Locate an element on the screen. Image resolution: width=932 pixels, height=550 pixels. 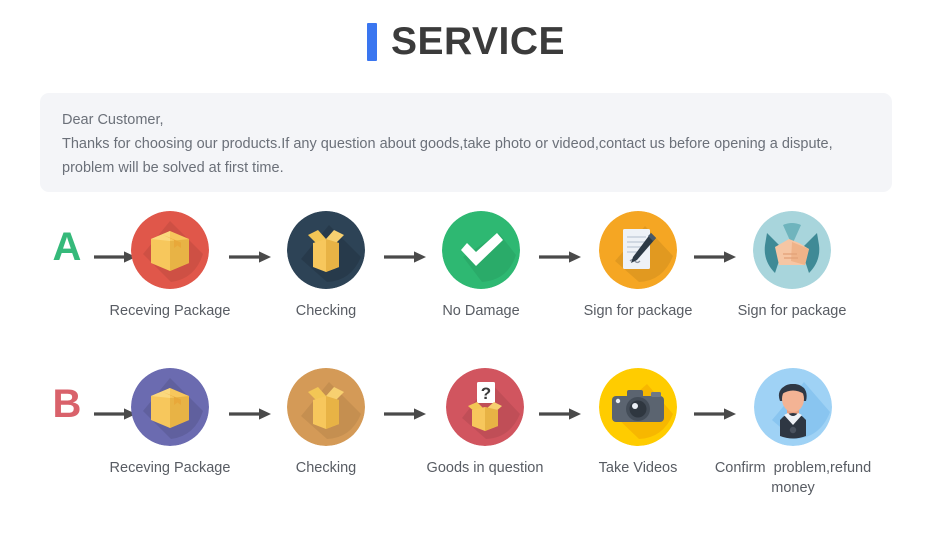
flow-step-b5: Confirm problem,refund money is located at coordinates (793, 433).